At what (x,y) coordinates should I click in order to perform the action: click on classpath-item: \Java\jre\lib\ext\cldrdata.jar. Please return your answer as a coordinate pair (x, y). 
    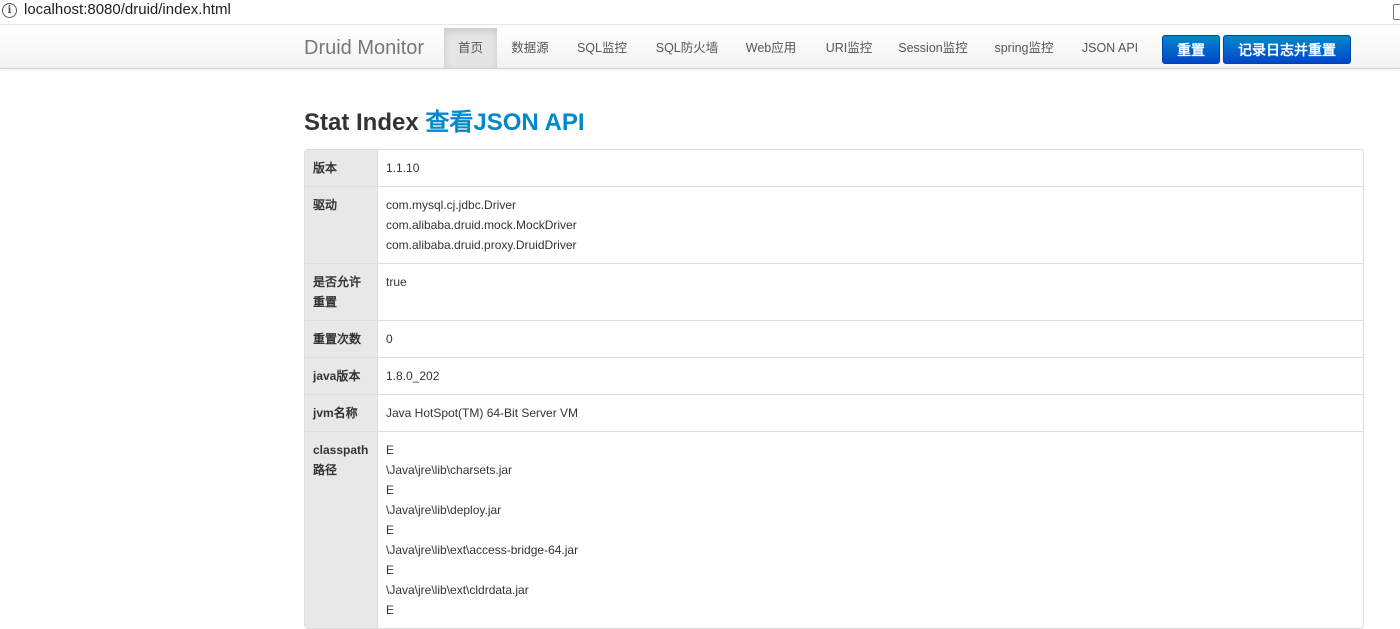
    Looking at the image, I should click on (457, 590).